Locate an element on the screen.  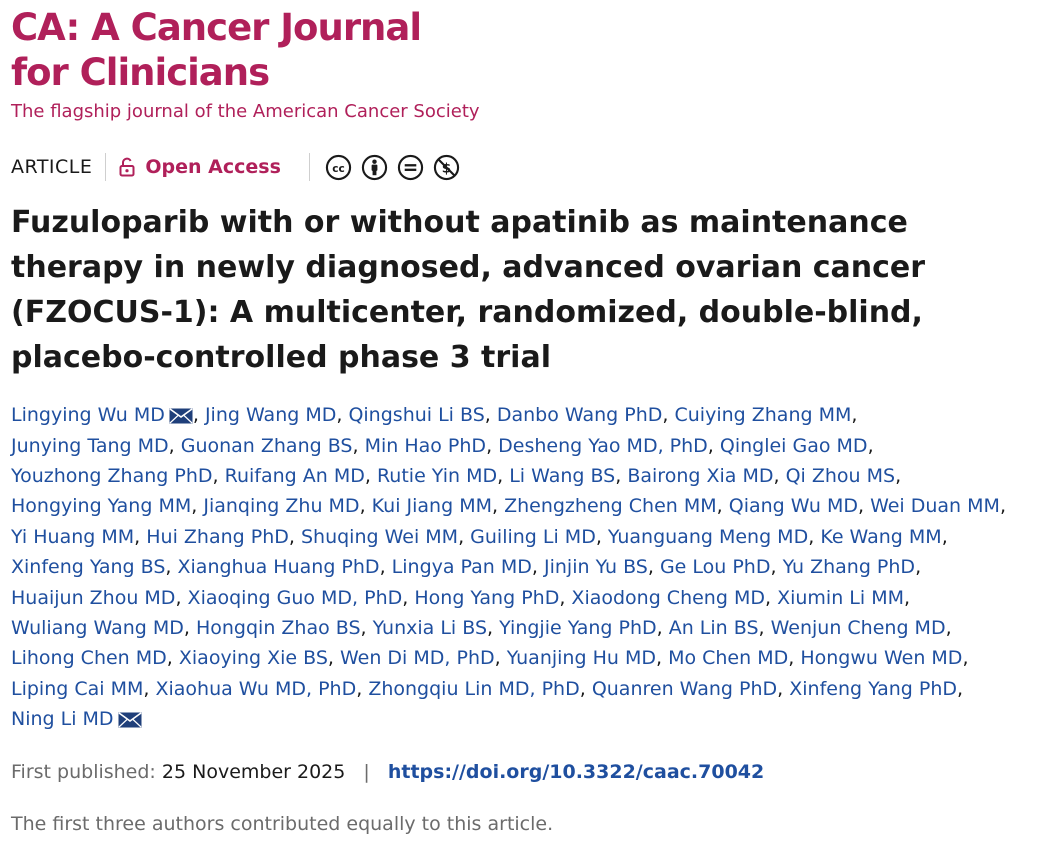
author-link: Xinfeng Yang PhD is located at coordinates (873, 689).